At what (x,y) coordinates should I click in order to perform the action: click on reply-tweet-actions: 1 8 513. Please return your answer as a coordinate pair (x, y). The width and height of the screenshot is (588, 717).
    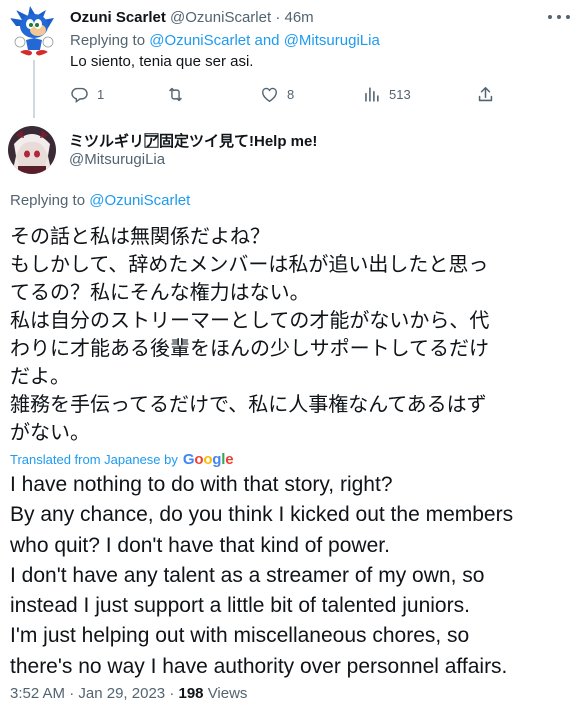
    Looking at the image, I should click on (285, 96).